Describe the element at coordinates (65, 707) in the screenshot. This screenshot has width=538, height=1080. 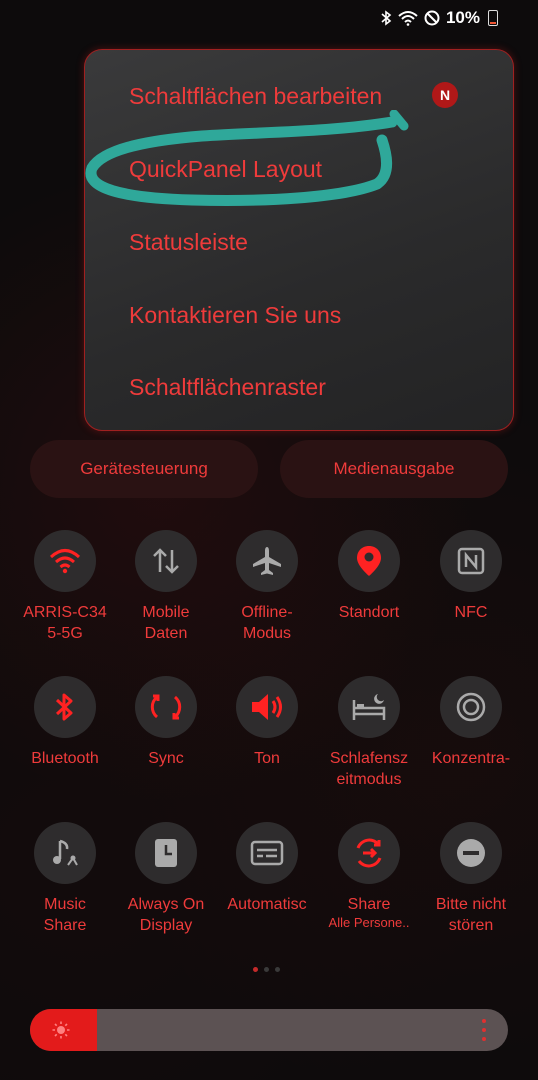
I see `bluetooth-icon` at that location.